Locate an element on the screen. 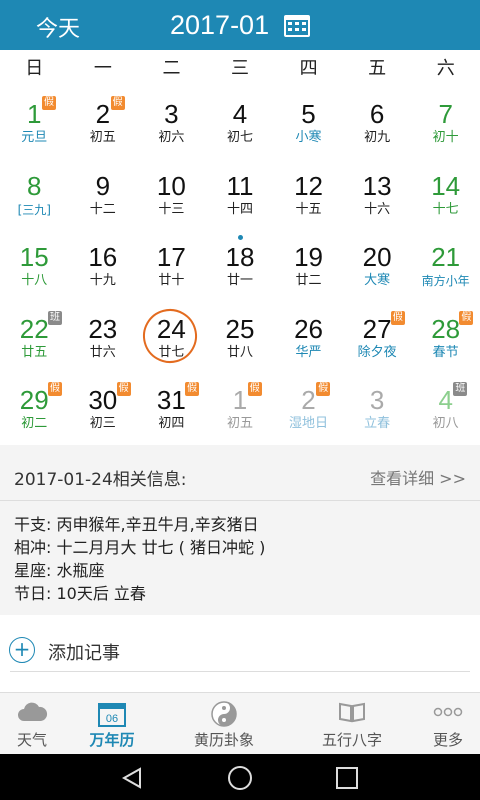  weekday-label: 日 is located at coordinates (34, 68).